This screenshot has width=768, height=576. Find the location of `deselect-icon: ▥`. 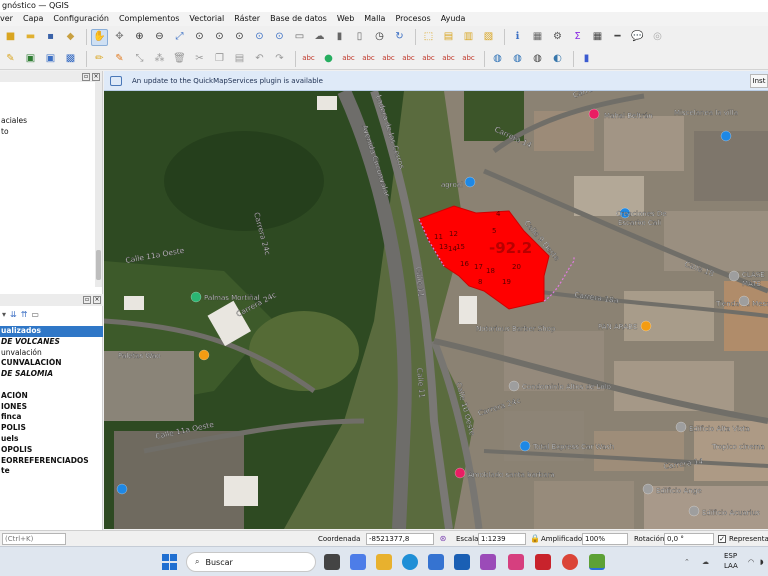

deselect-icon: ▥ is located at coordinates (468, 37).